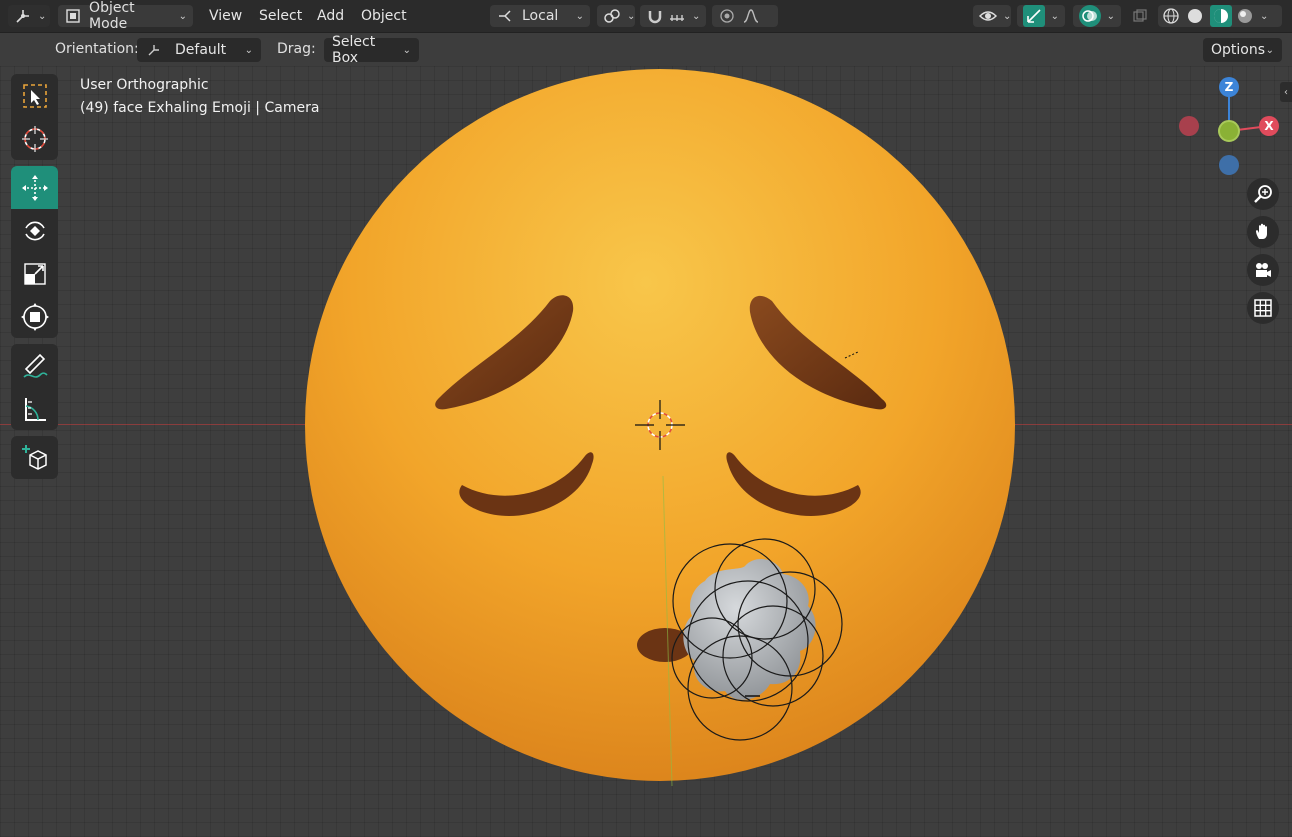 The width and height of the screenshot is (1292, 837). I want to click on gizmo-neg-x-axis, so click(1189, 126).